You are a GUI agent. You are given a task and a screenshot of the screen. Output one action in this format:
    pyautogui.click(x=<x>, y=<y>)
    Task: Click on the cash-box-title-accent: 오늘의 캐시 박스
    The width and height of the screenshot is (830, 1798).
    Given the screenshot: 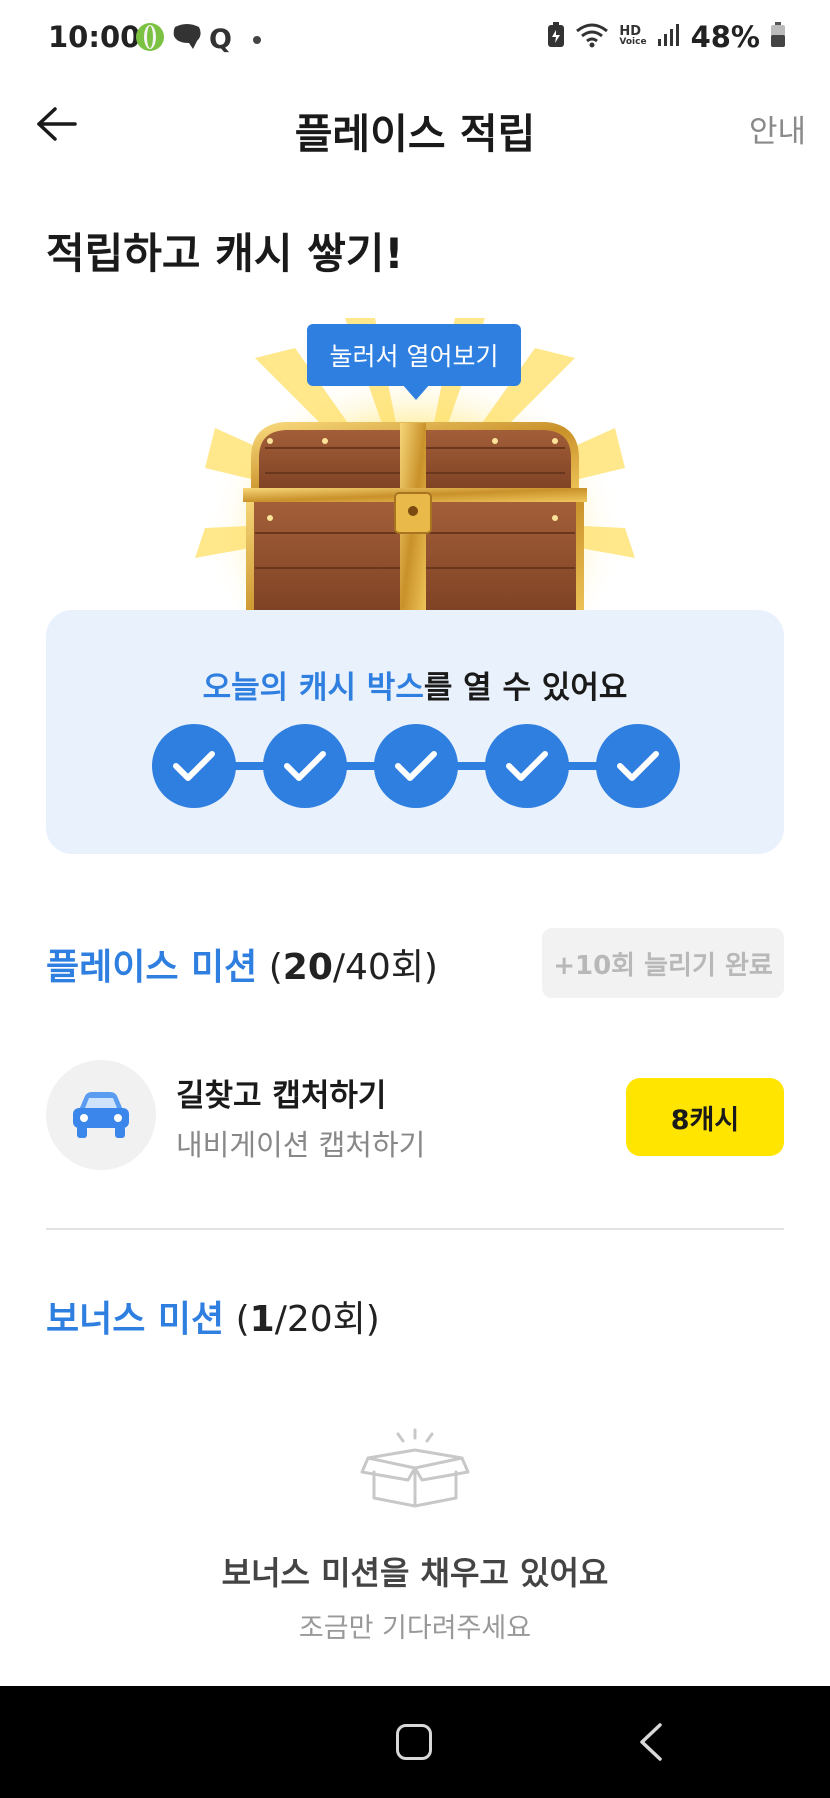 What is the action you would take?
    pyautogui.click(x=313, y=688)
    